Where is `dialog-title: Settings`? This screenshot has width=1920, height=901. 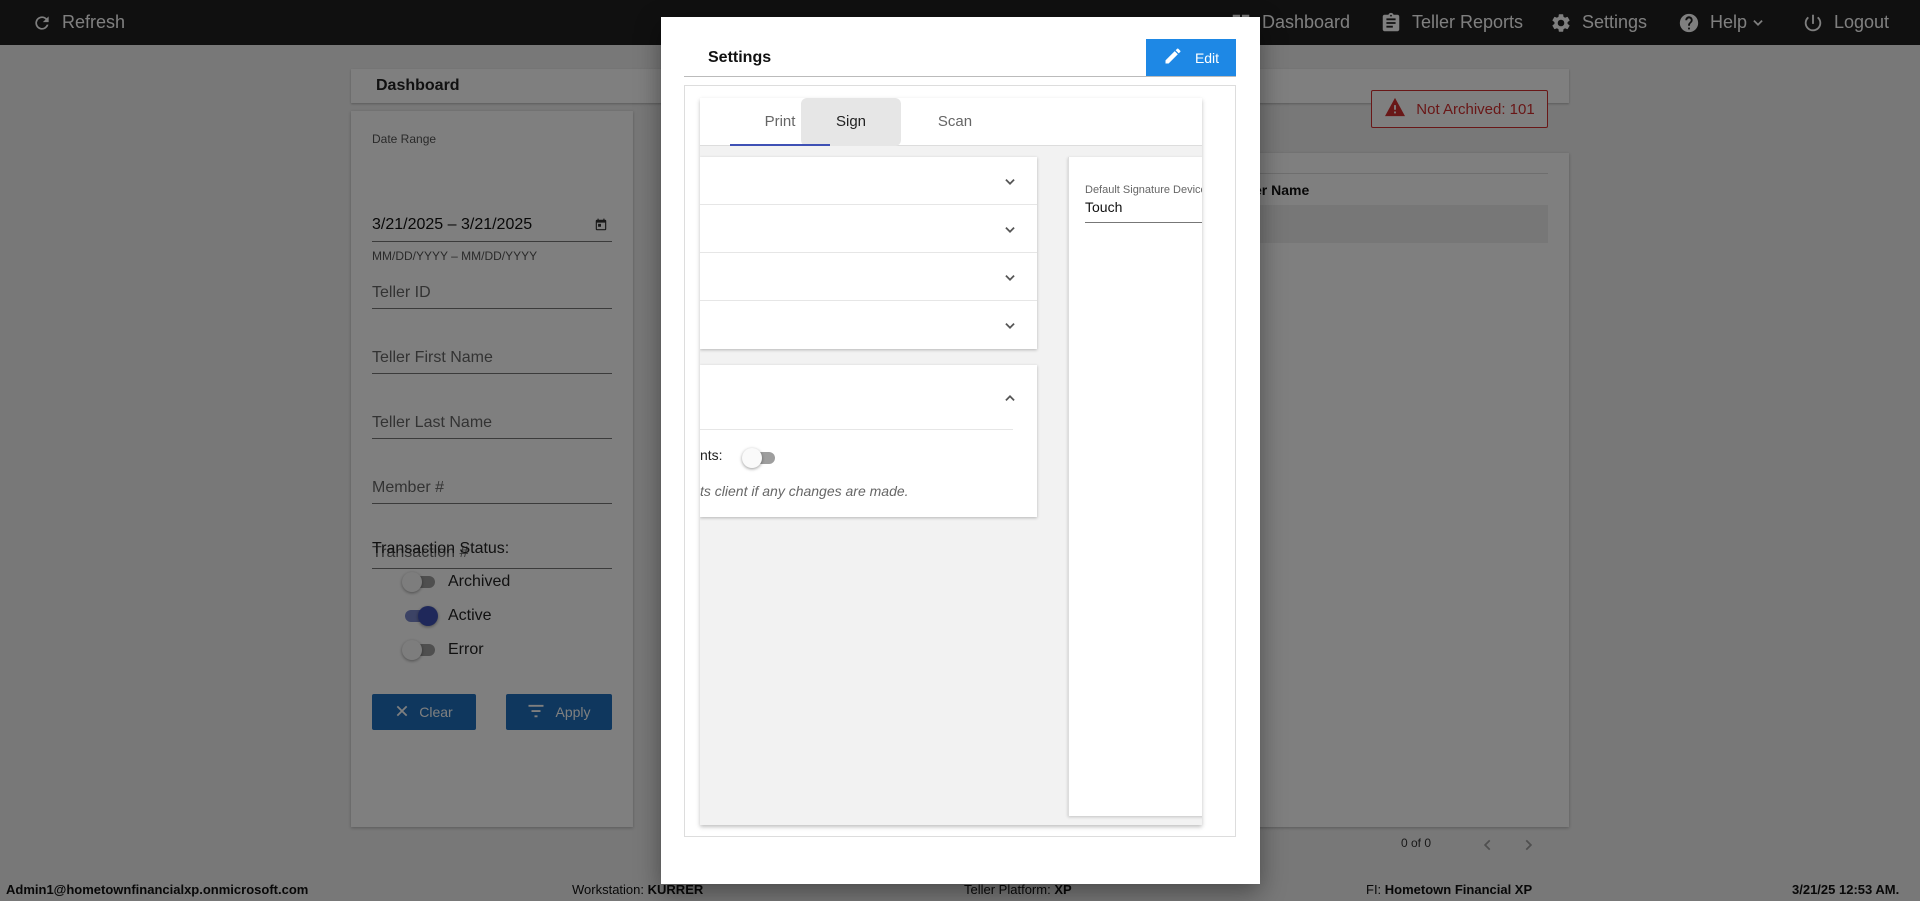
dialog-title: Settings is located at coordinates (740, 57).